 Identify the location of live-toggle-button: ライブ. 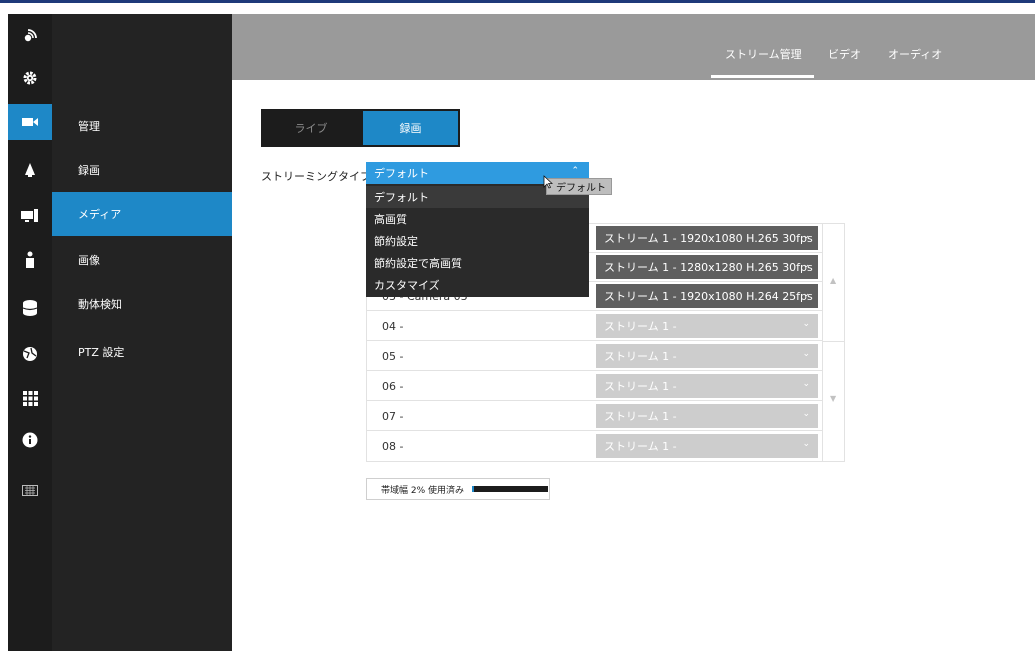
(311, 128).